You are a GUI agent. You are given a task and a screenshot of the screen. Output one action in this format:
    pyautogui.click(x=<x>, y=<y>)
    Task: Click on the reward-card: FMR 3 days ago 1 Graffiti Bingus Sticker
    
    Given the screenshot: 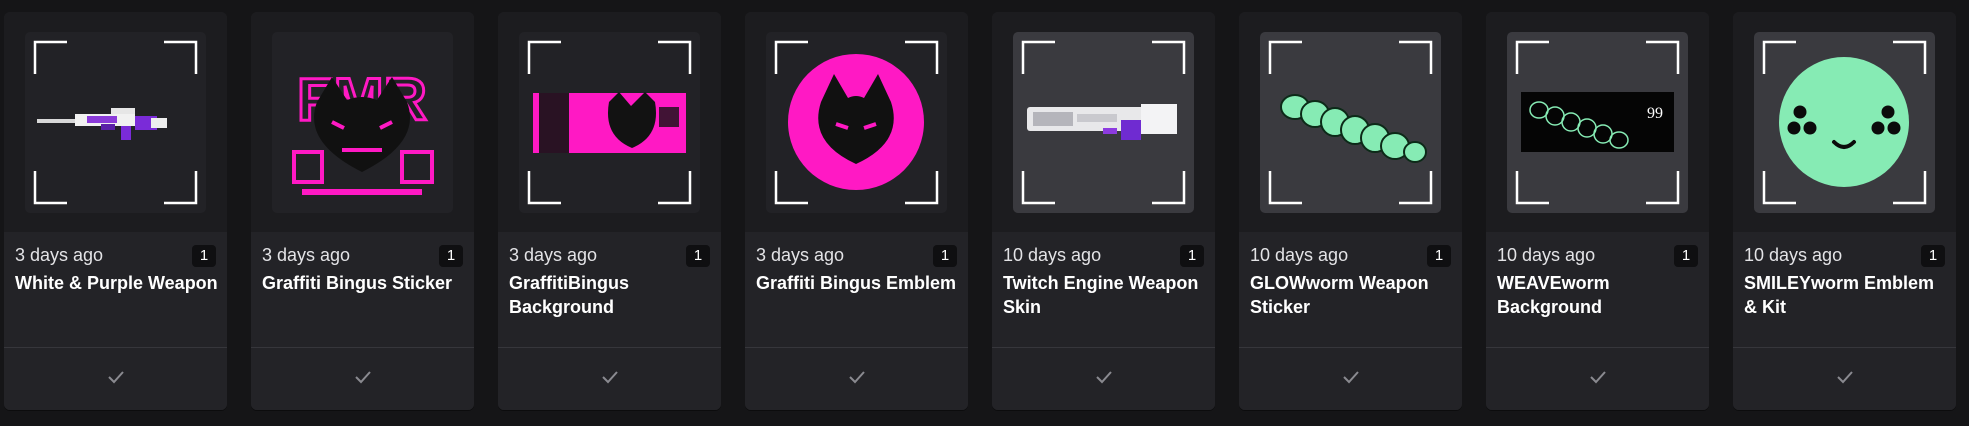 What is the action you would take?
    pyautogui.click(x=362, y=211)
    